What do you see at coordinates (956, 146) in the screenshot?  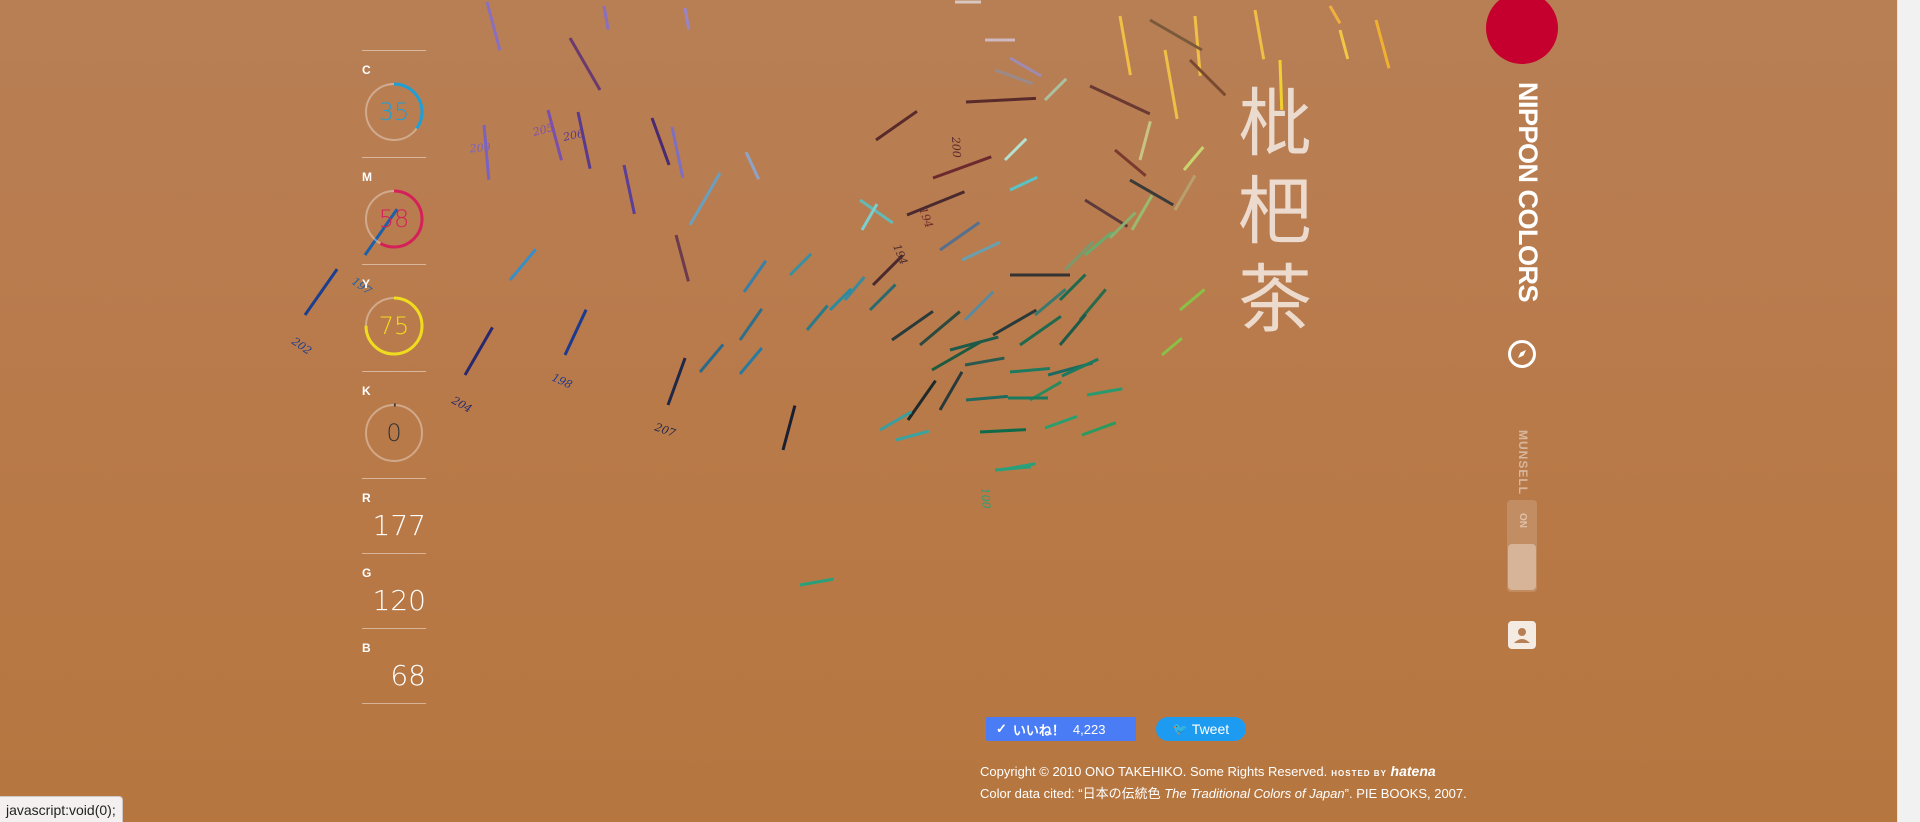 I see `color-stroke-number: 200` at bounding box center [956, 146].